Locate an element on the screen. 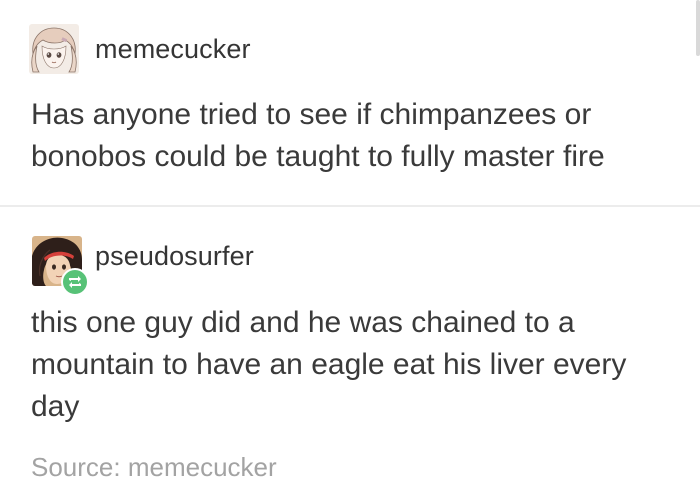  reblog-badge is located at coordinates (75, 282).